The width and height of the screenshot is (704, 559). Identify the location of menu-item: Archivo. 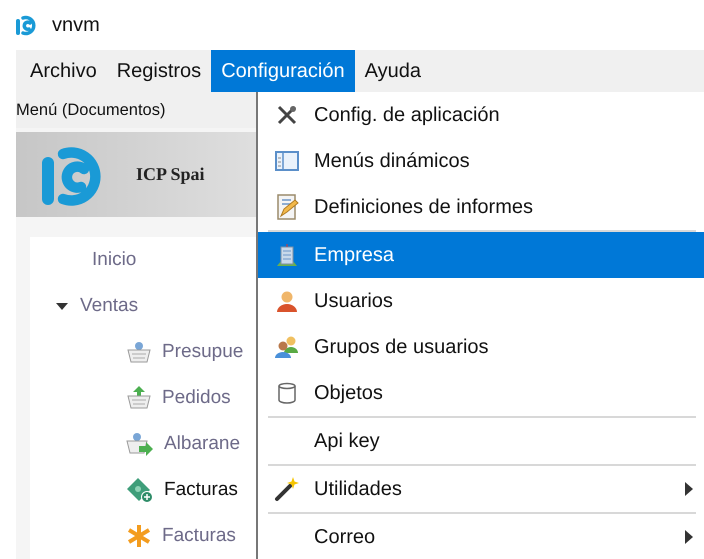
(63, 71).